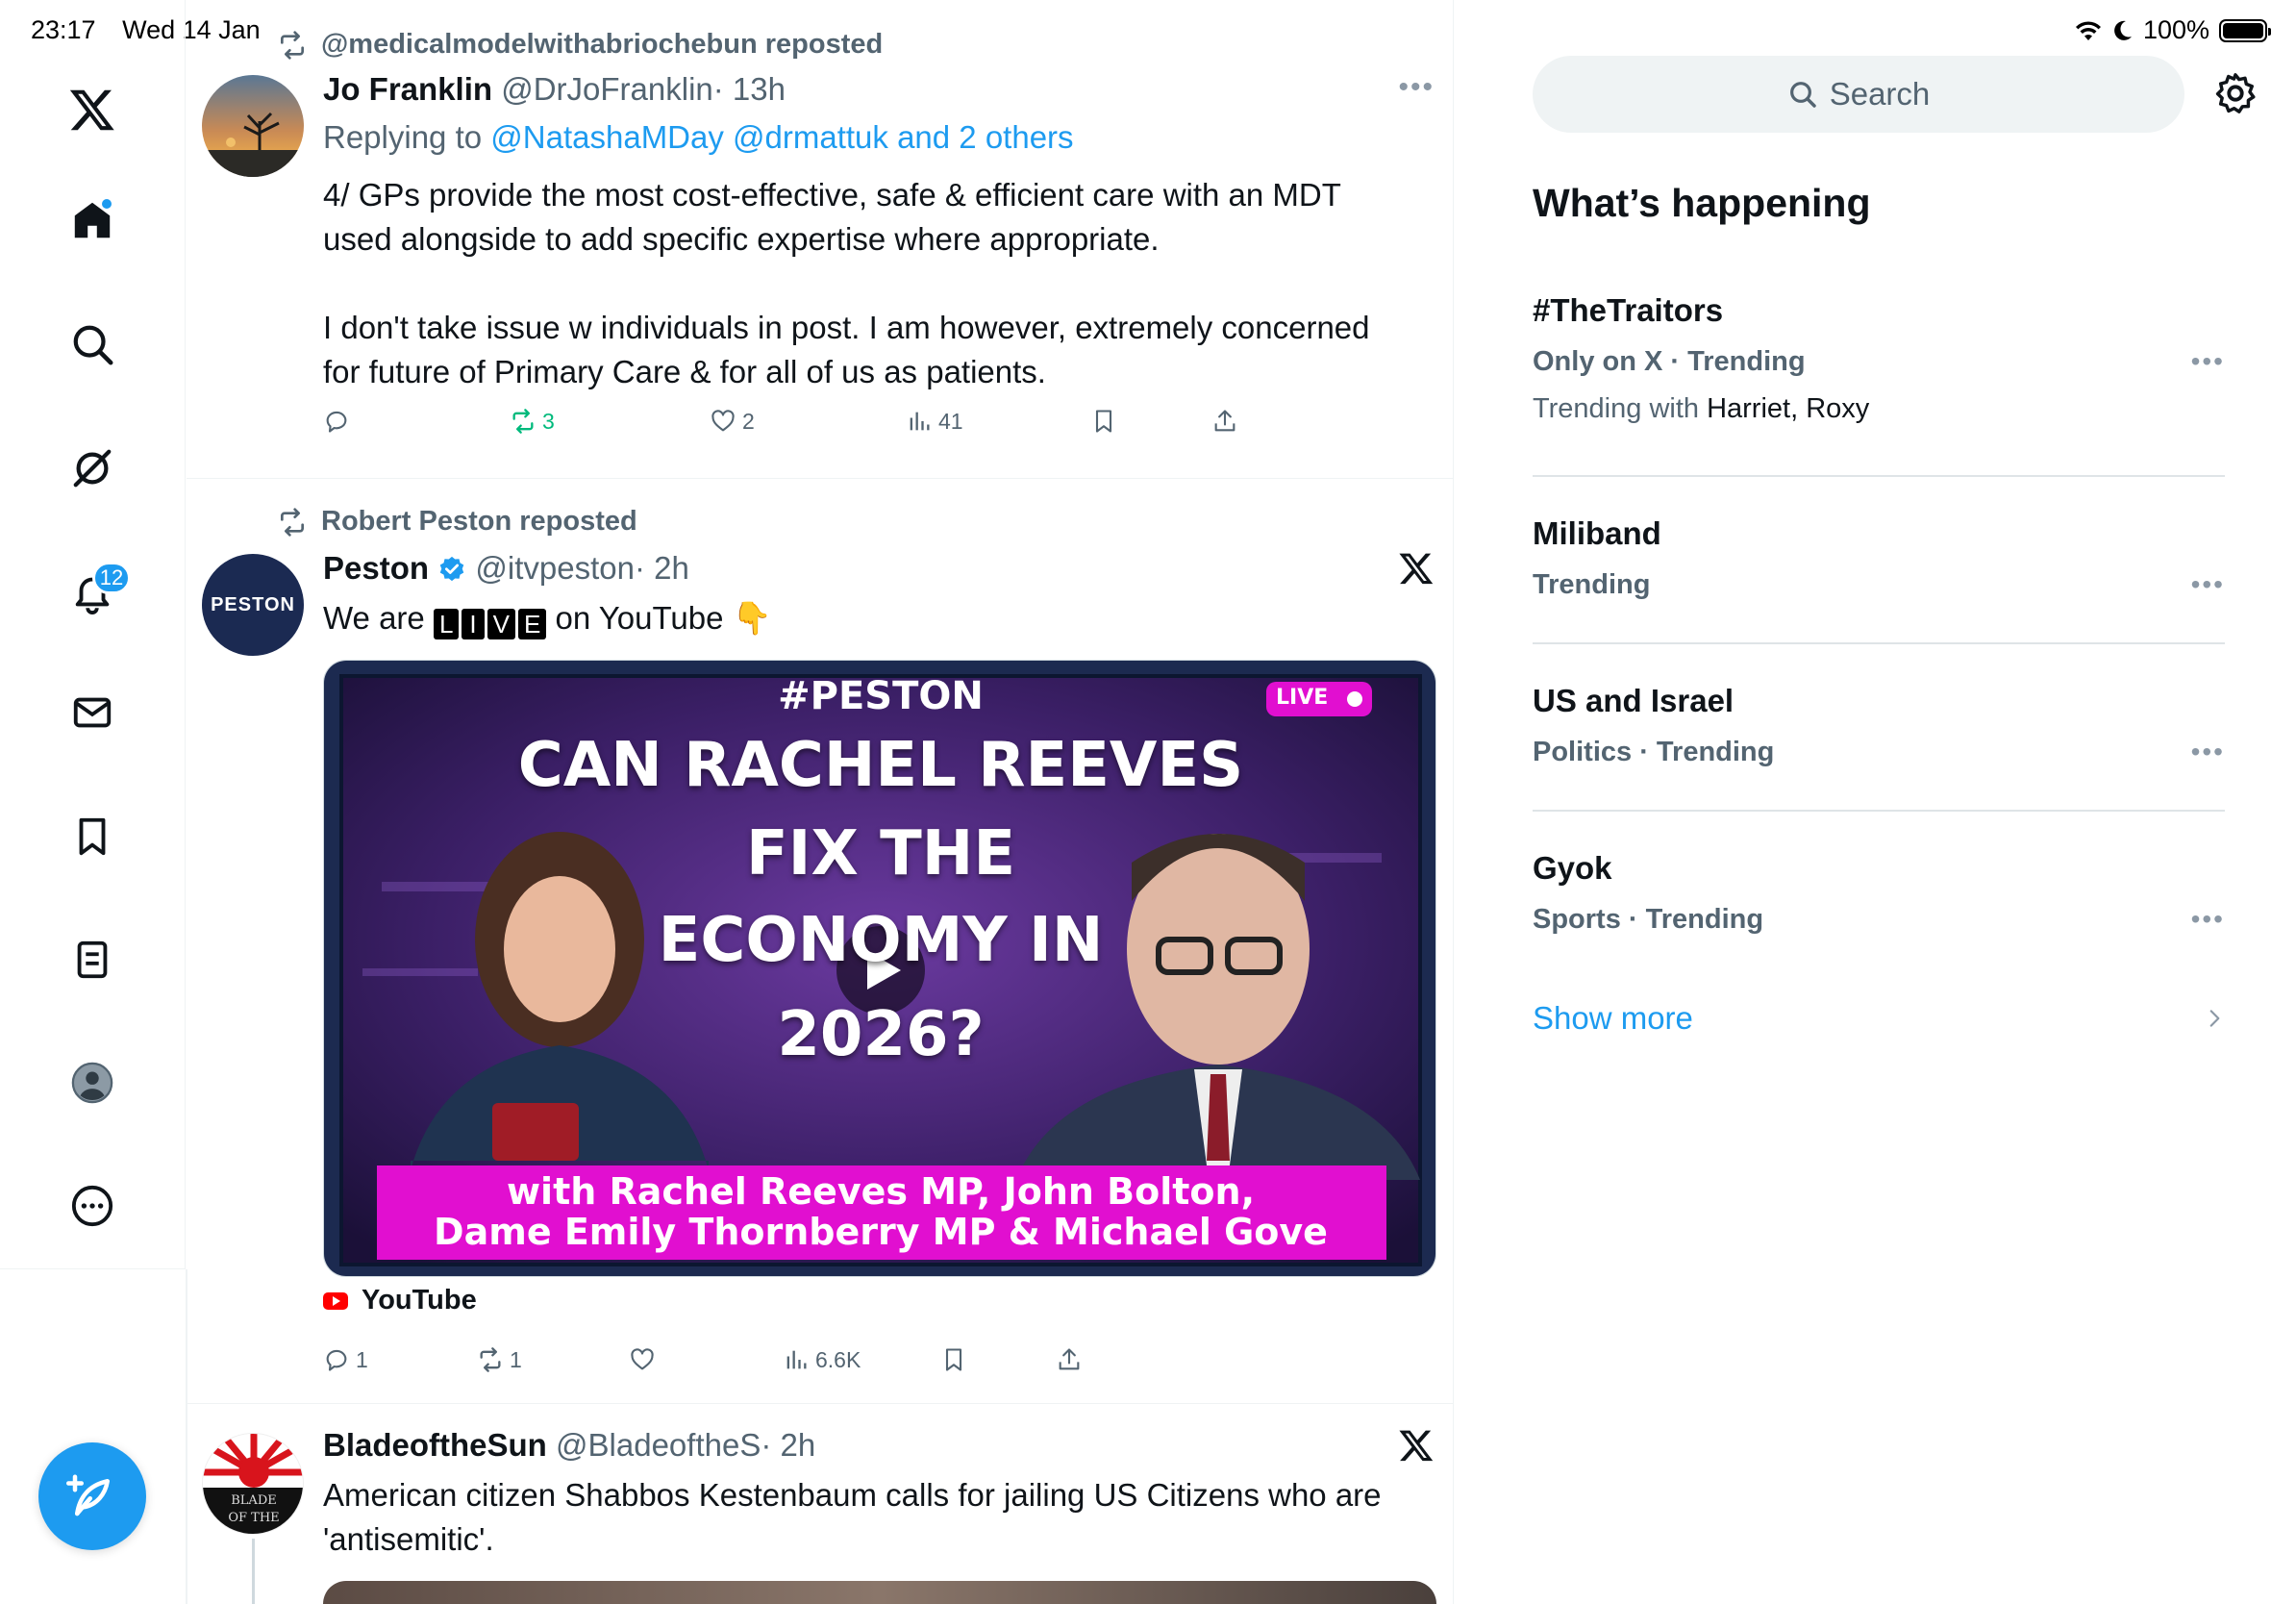 Image resolution: width=2296 pixels, height=1604 pixels. I want to click on media-preview-top, so click(879, 1592).